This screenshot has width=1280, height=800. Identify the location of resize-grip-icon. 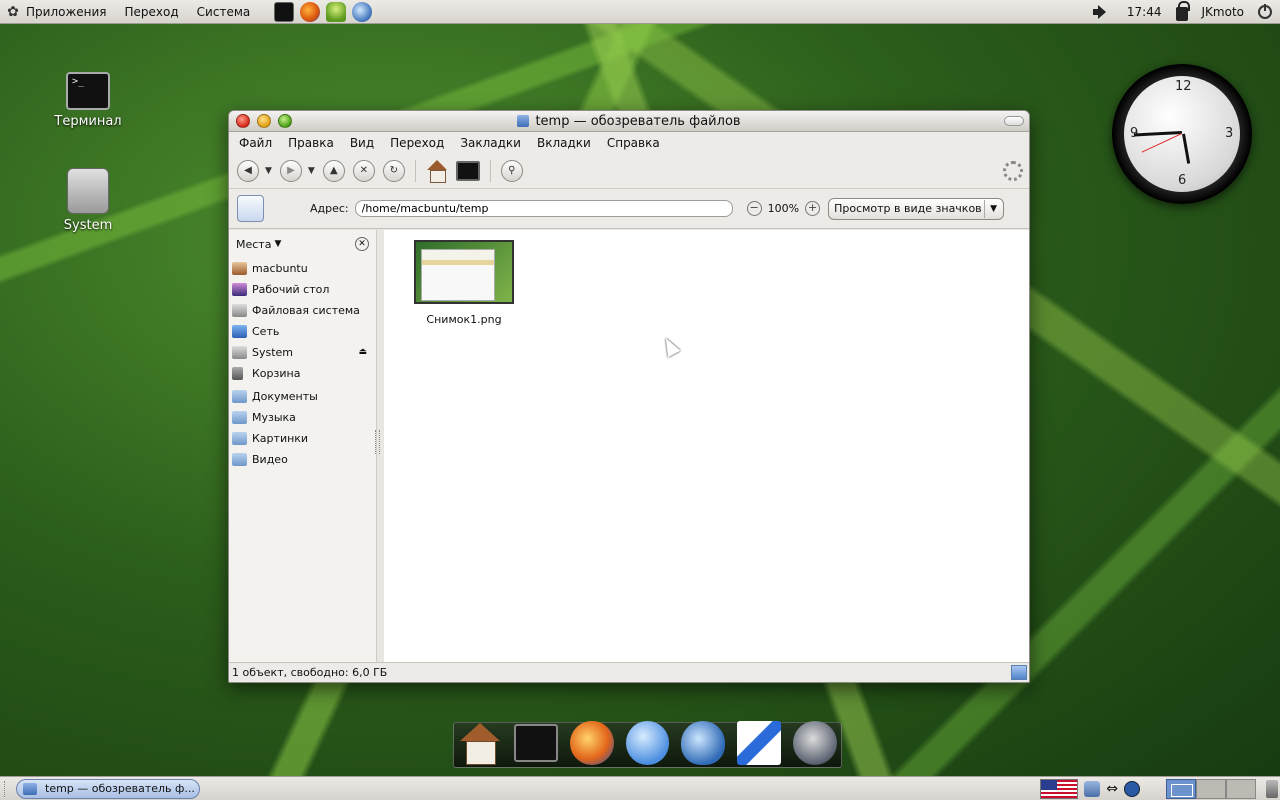
(1019, 672).